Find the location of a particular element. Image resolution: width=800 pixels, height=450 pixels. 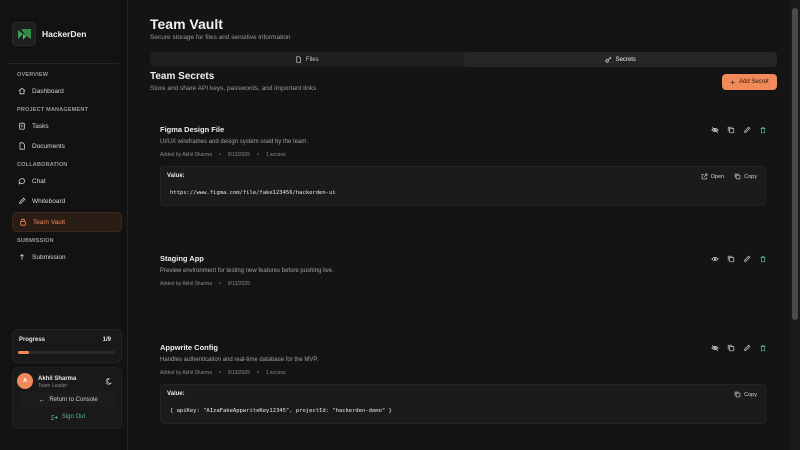

return-label: Return to Console is located at coordinates (73, 400).